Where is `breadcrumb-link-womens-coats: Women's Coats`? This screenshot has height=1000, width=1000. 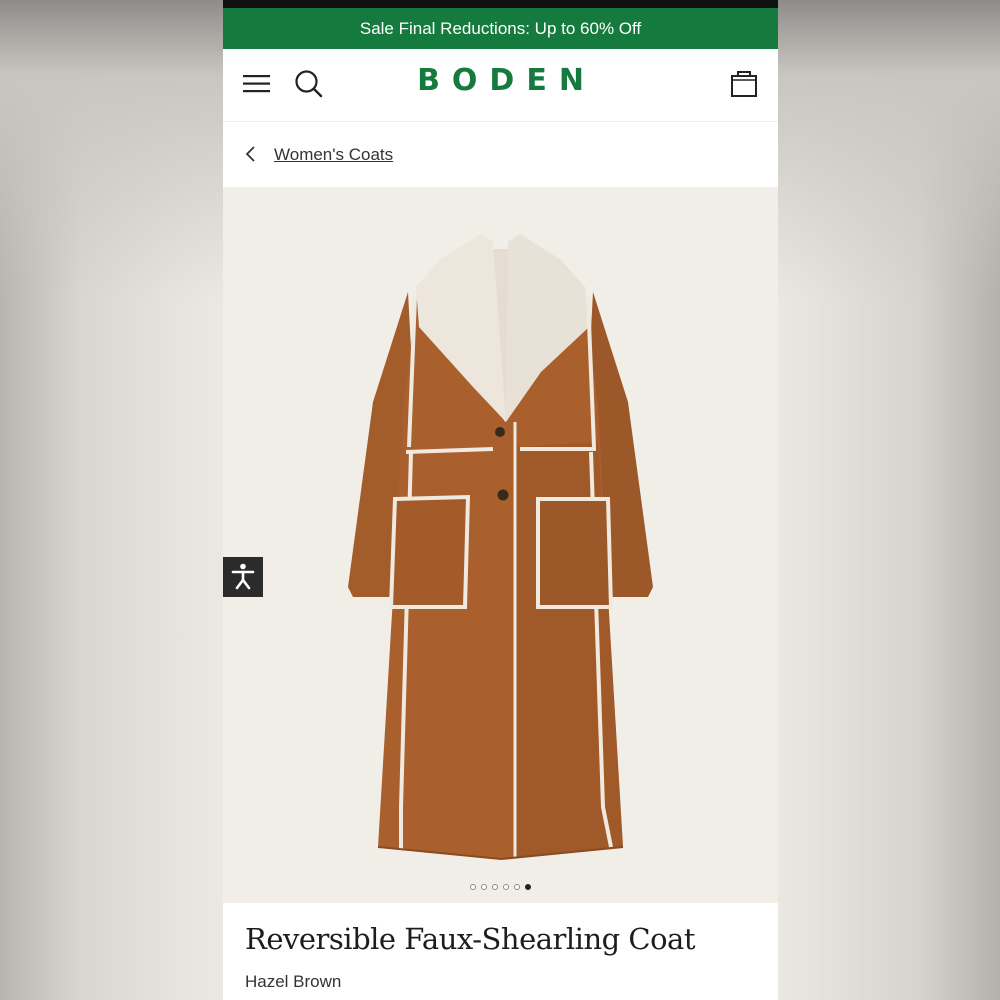 breadcrumb-link-womens-coats: Women's Coats is located at coordinates (333, 155).